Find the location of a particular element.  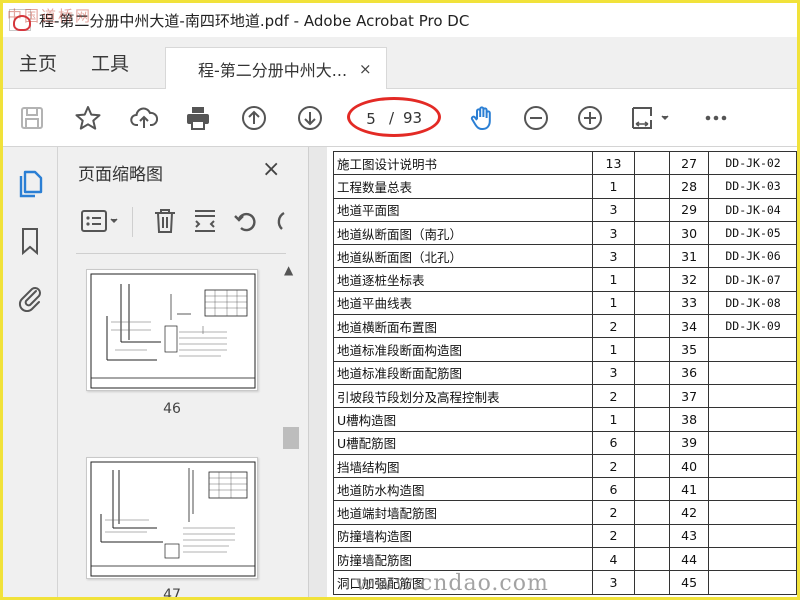

thumbnail-page-number: 47 is located at coordinates (172, 593).